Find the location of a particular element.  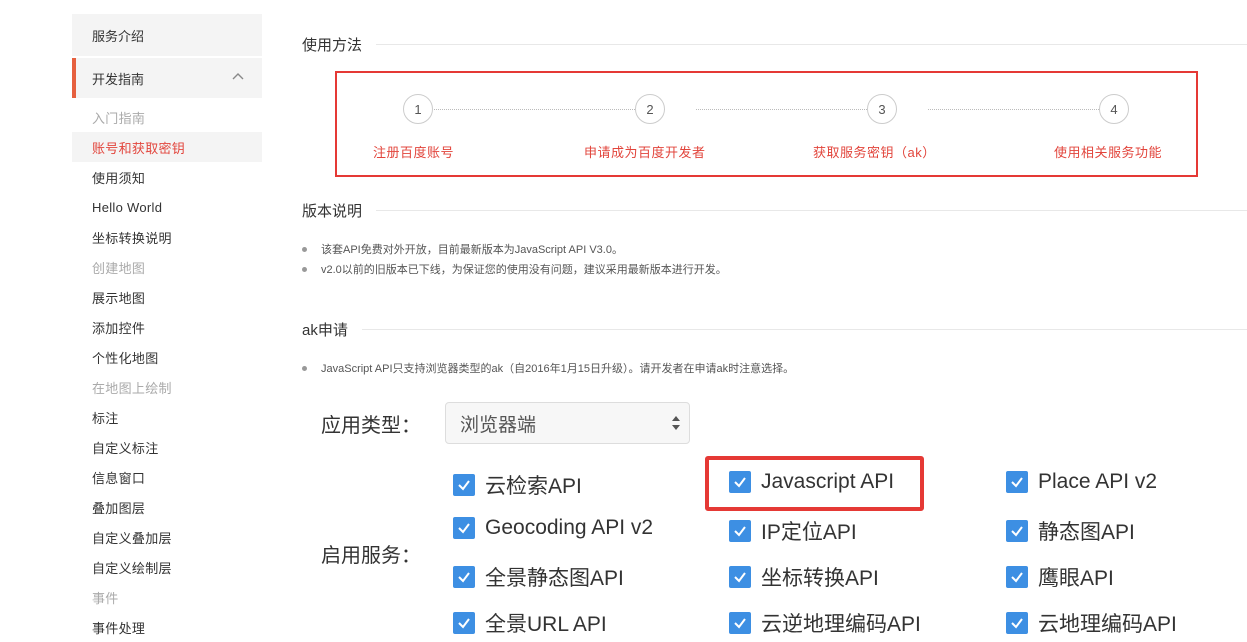

list-item: v2.0以前的旧版本已下线，为保证您的使用没有问题，建议采用最新版本进行开发。 is located at coordinates (514, 269).